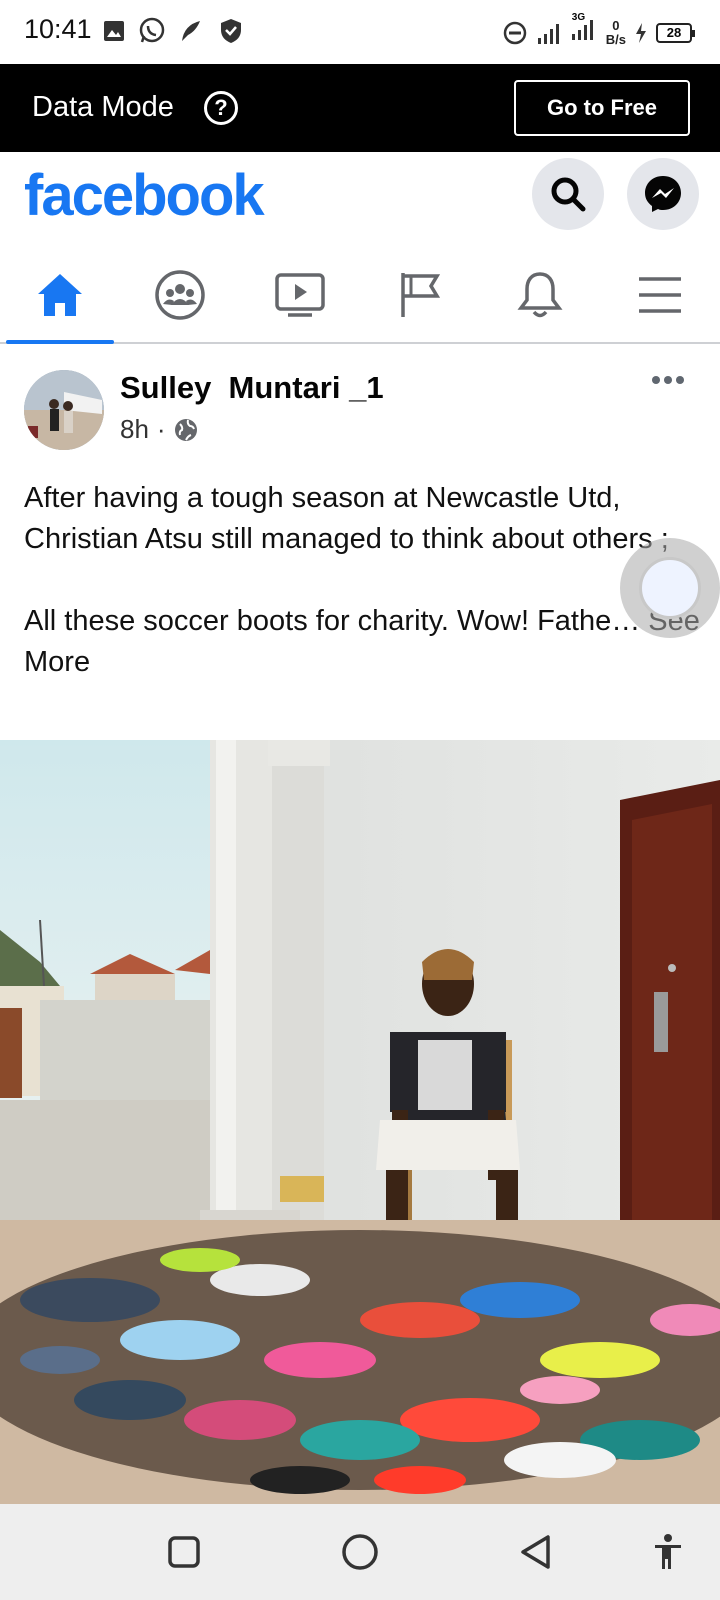  I want to click on avatar, so click(64, 410).